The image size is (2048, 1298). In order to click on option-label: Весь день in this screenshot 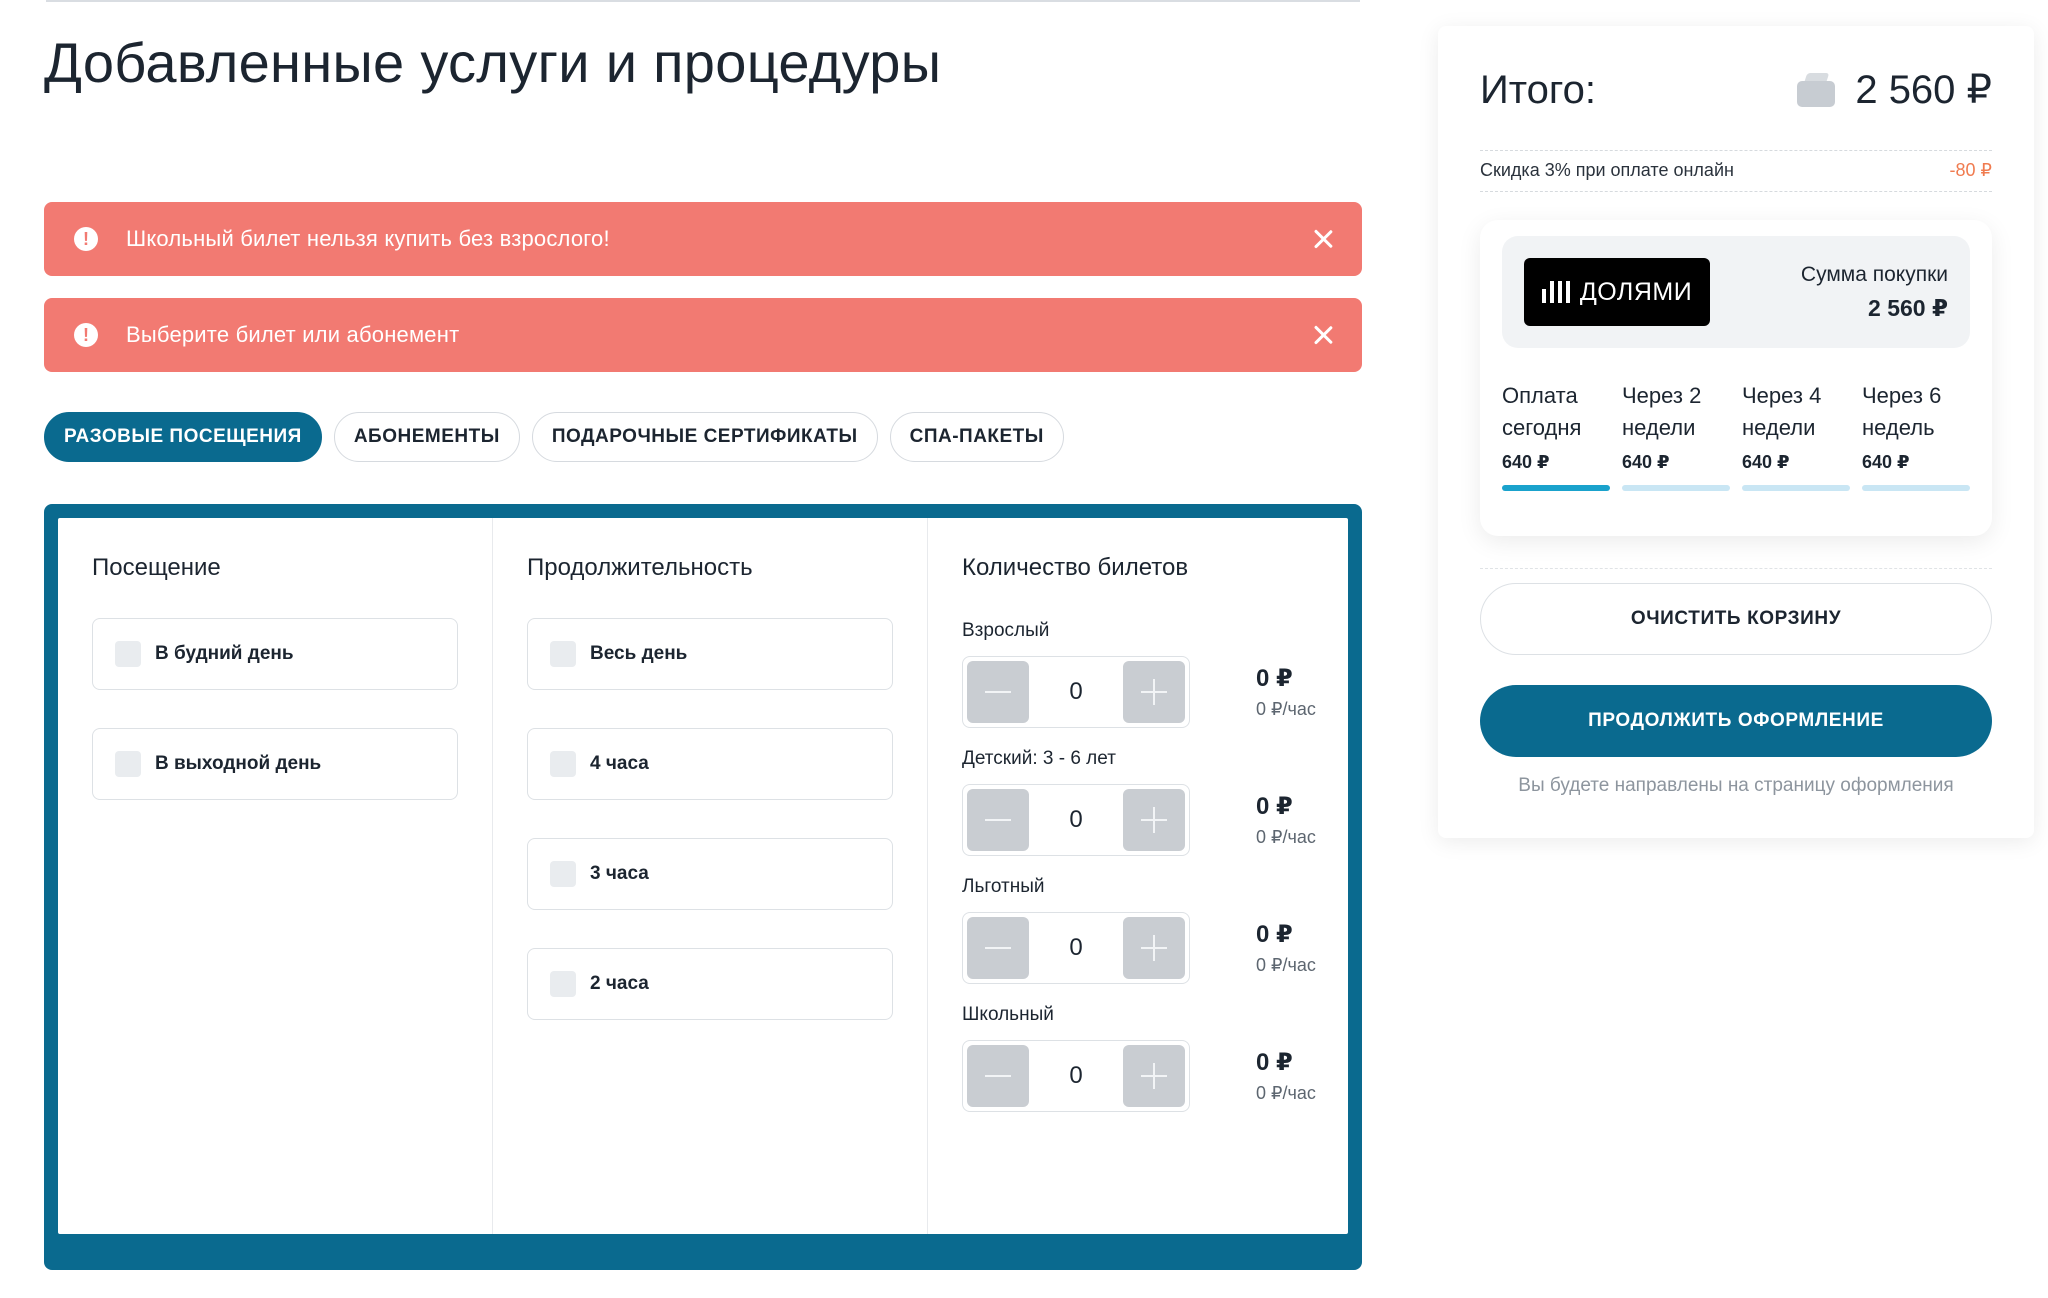, I will do `click(639, 653)`.